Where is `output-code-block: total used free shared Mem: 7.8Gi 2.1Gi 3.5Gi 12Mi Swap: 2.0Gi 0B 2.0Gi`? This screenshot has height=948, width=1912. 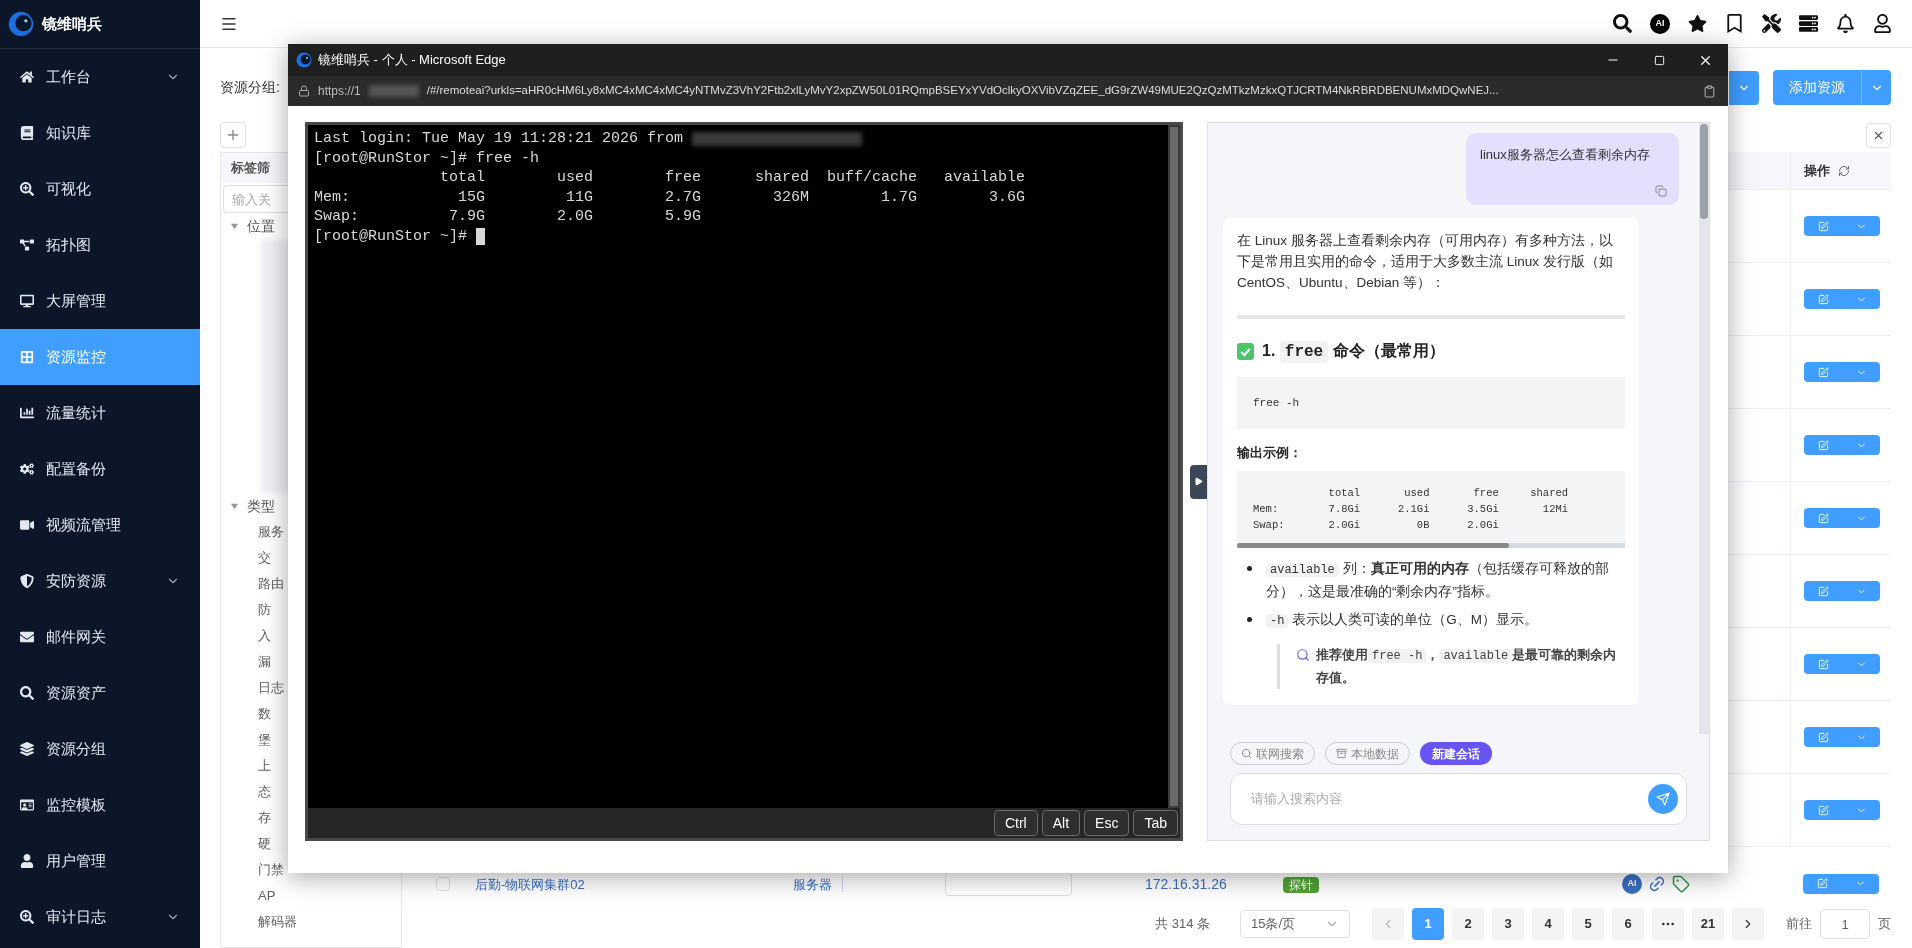 output-code-block: total used free shared Mem: 7.8Gi 2.1Gi 3.5Gi 12Mi Swap: 2.0Gi 0B 2.0Gi is located at coordinates (1431, 509).